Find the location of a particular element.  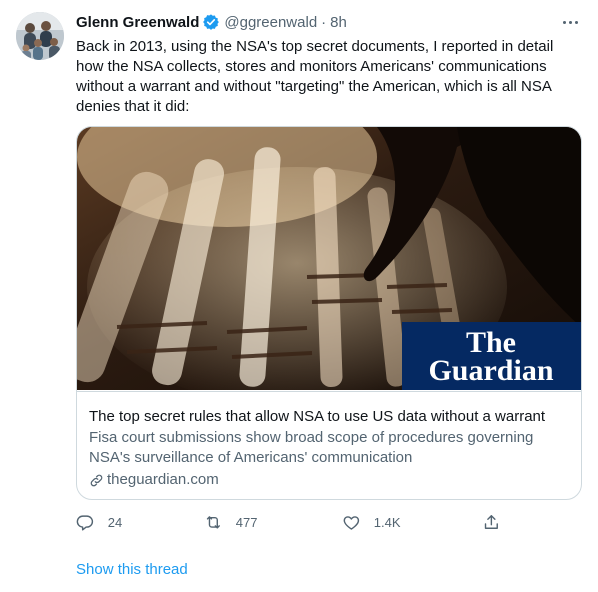

card-domain: theguardian.com is located at coordinates (154, 480).